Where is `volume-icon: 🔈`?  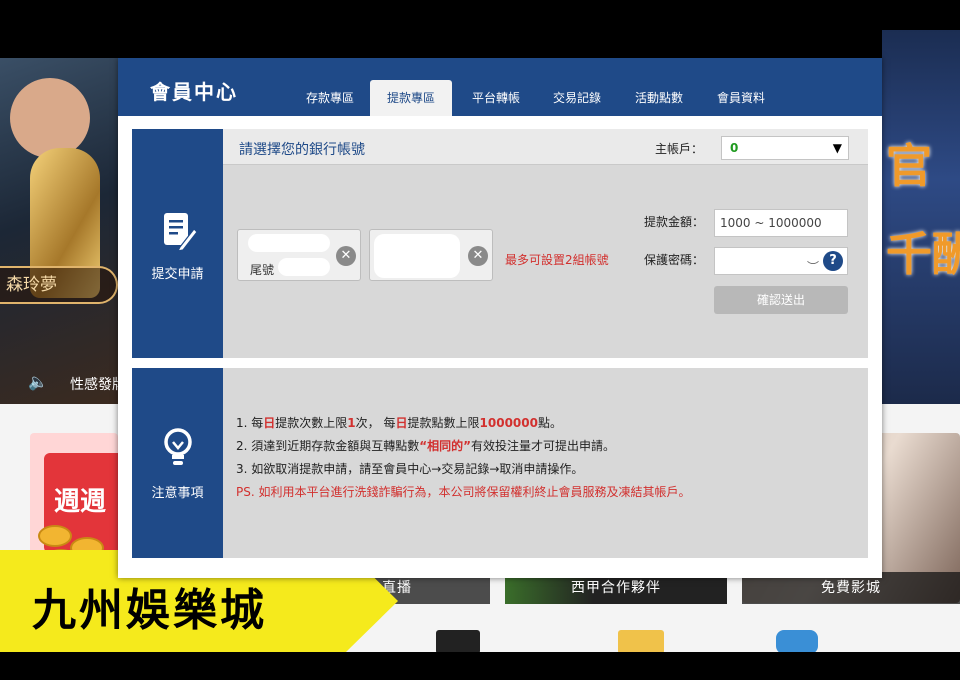
volume-icon: 🔈 is located at coordinates (38, 381).